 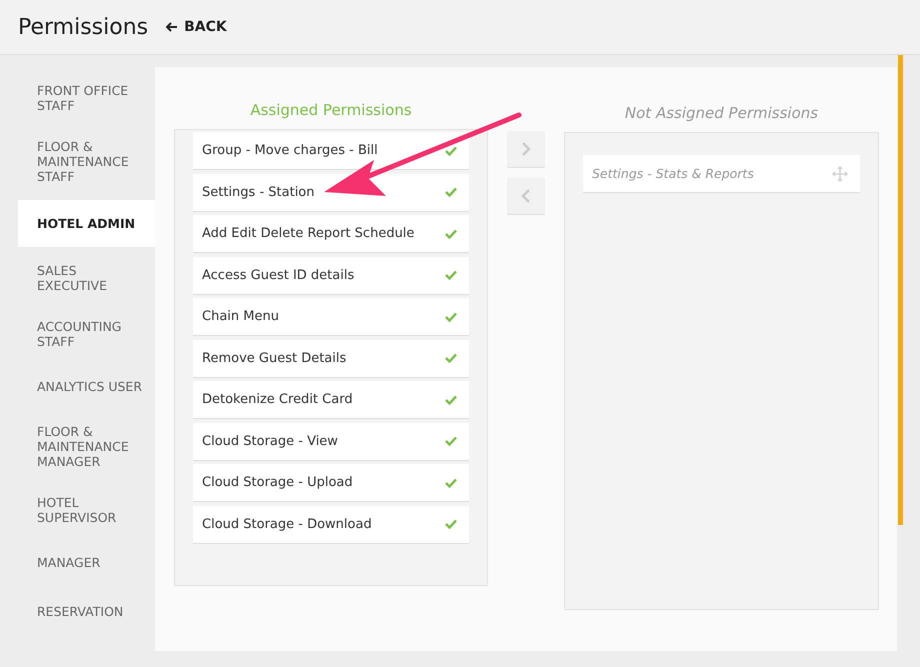 What do you see at coordinates (86, 278) in the screenshot?
I see `role-tab: SALES EXECUTIVE` at bounding box center [86, 278].